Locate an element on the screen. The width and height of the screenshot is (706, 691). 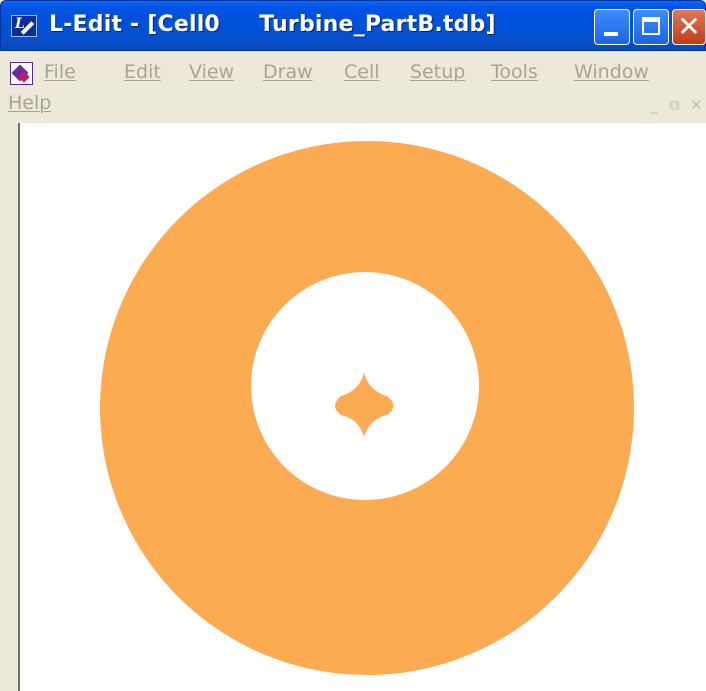
maximize-icon is located at coordinates (651, 26).